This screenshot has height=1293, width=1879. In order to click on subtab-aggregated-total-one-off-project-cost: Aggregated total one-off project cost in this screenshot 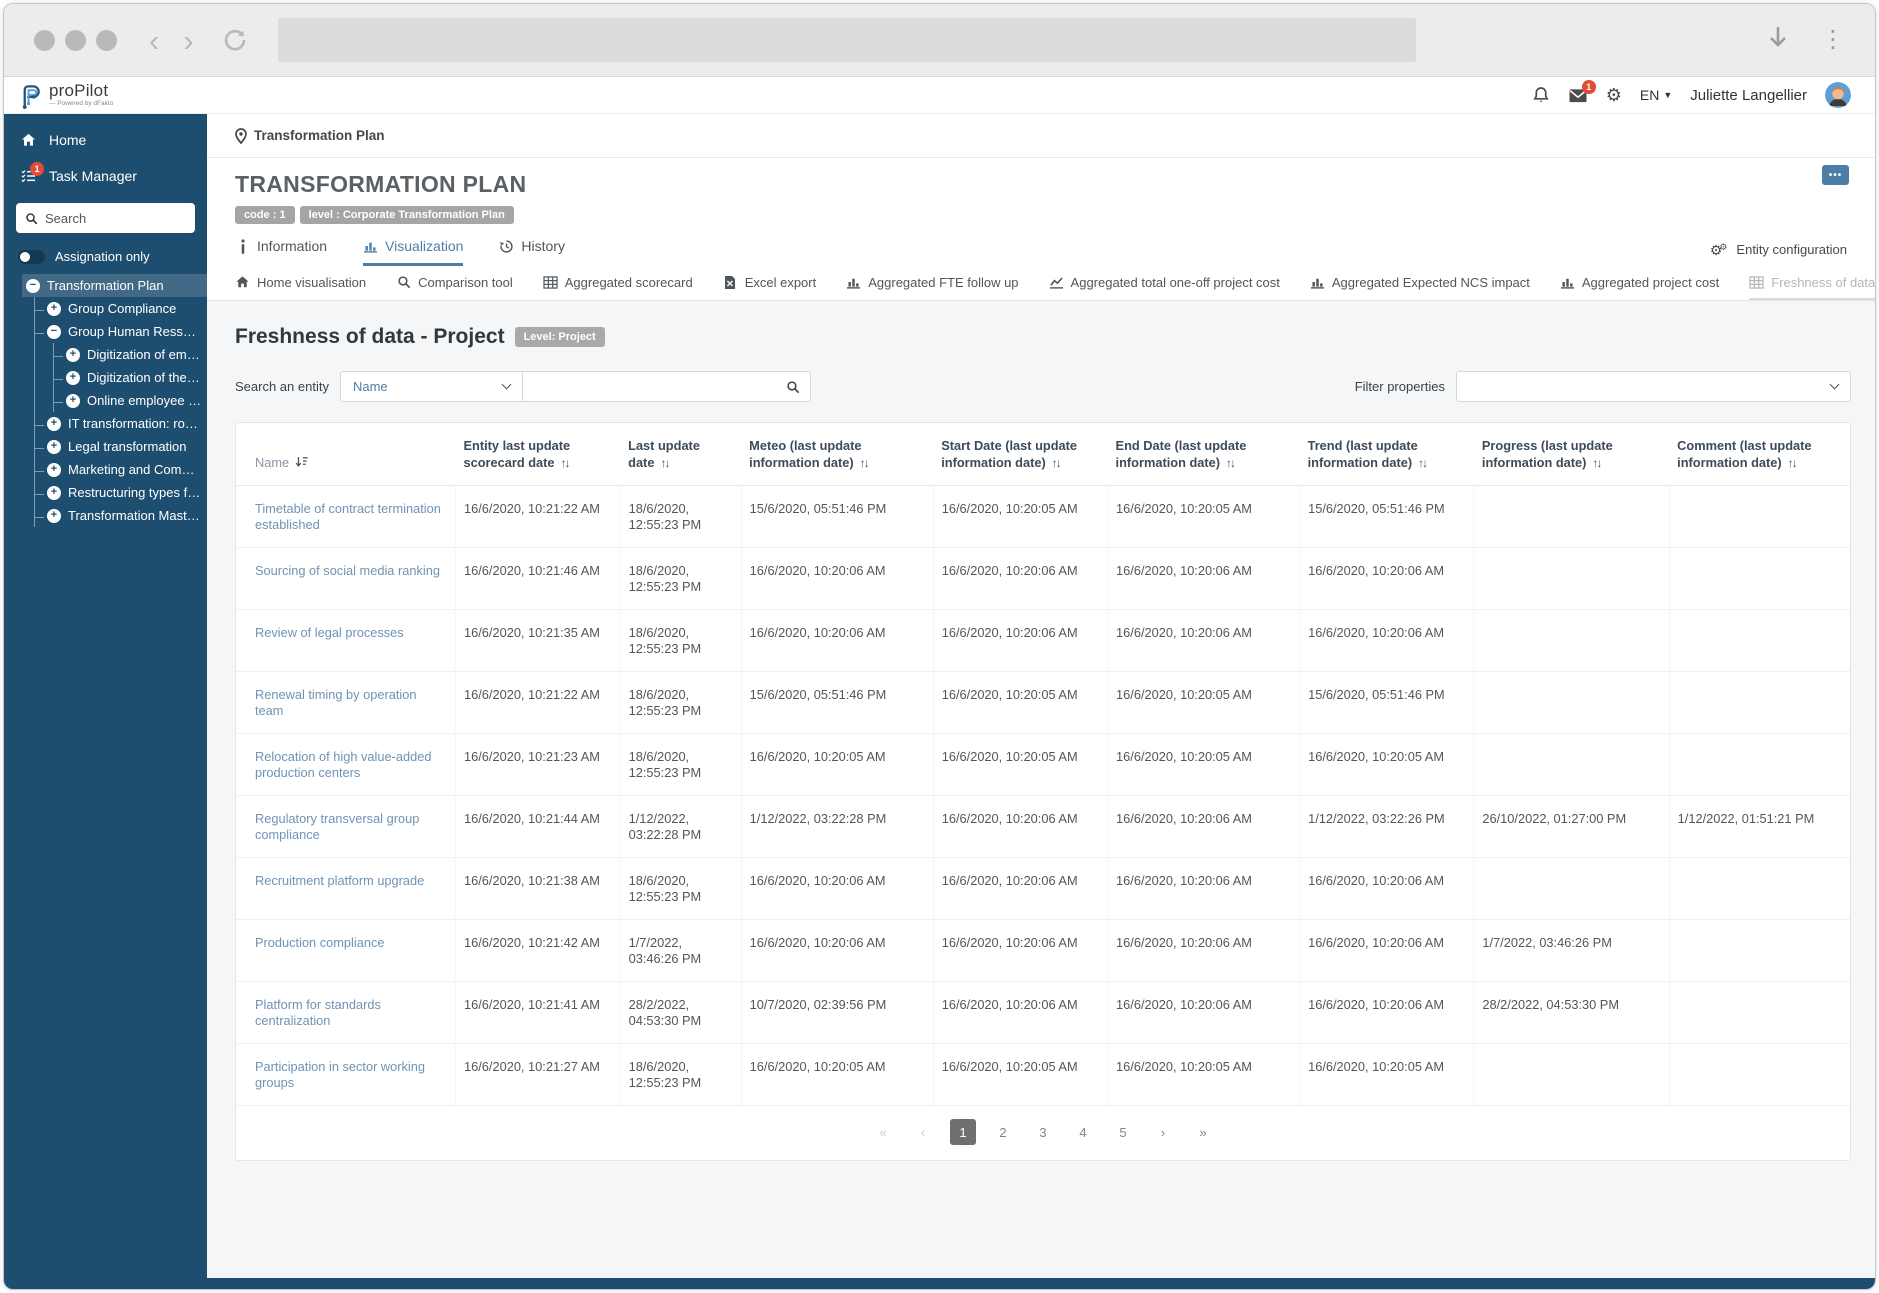, I will do `click(1164, 283)`.